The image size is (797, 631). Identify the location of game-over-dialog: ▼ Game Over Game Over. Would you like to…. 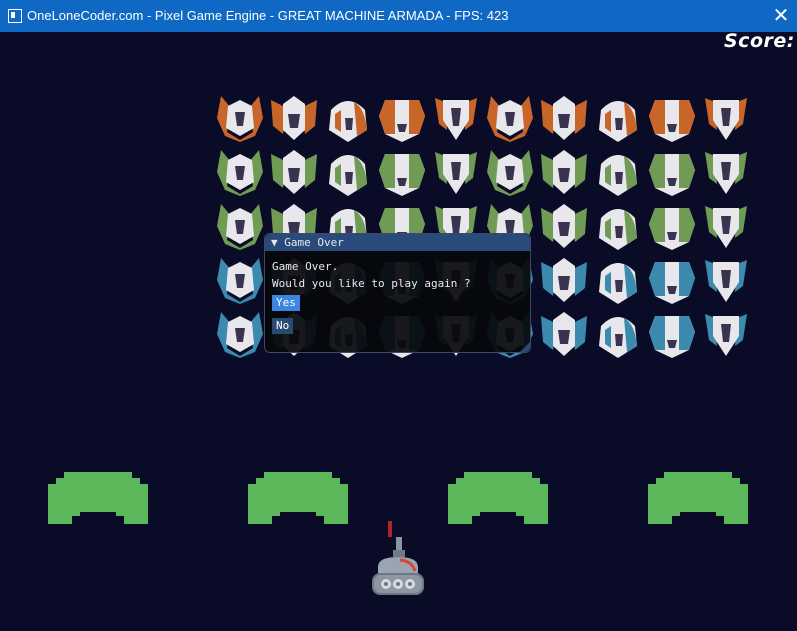
(397, 293).